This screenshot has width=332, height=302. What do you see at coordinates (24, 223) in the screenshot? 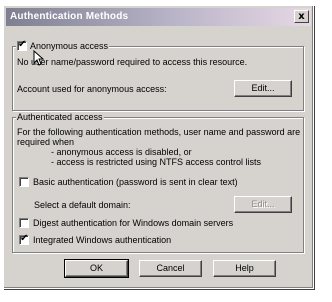
I see `digest-authentication-checkbox` at bounding box center [24, 223].